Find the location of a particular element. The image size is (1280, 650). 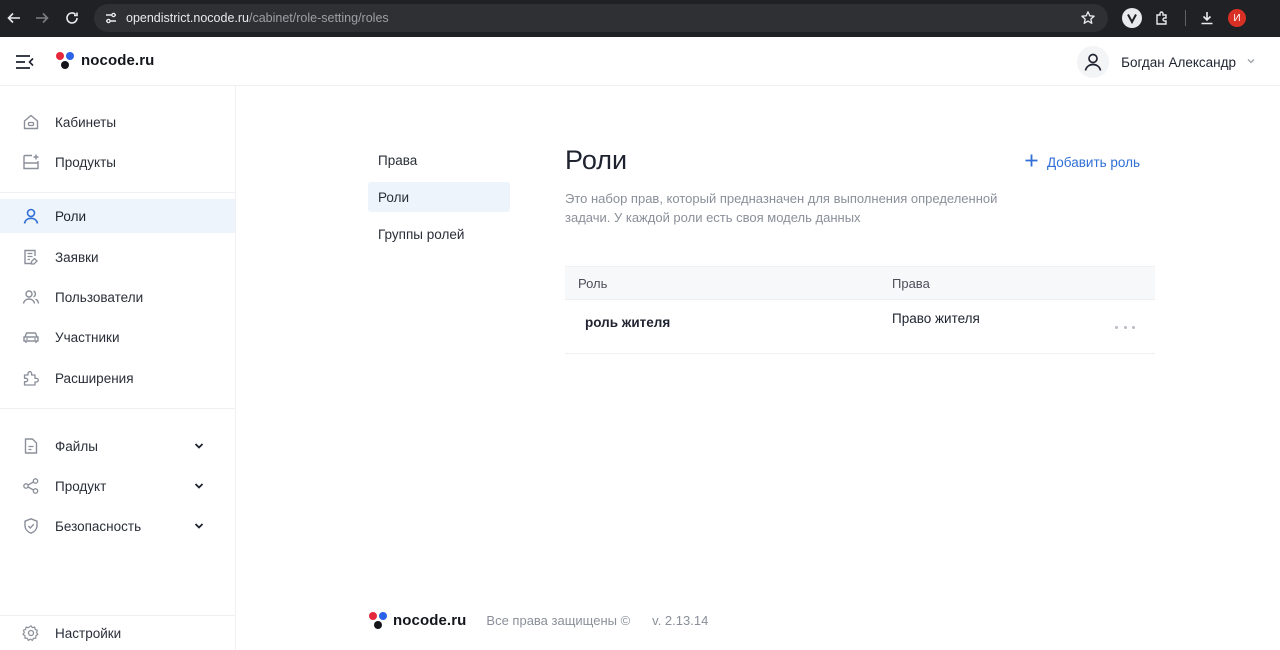

shield-icon is located at coordinates (31, 526).